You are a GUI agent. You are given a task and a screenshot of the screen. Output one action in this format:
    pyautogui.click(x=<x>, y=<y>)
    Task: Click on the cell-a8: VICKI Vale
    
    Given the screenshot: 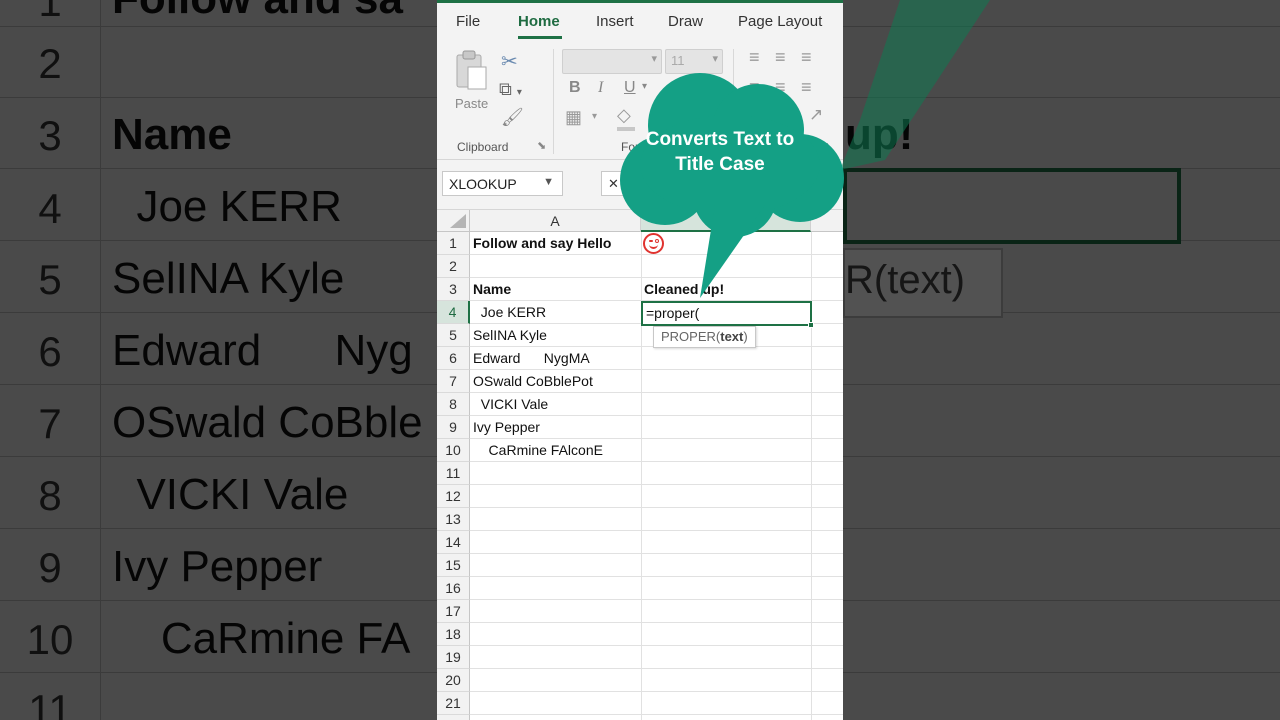 What is the action you would take?
    pyautogui.click(x=510, y=404)
    